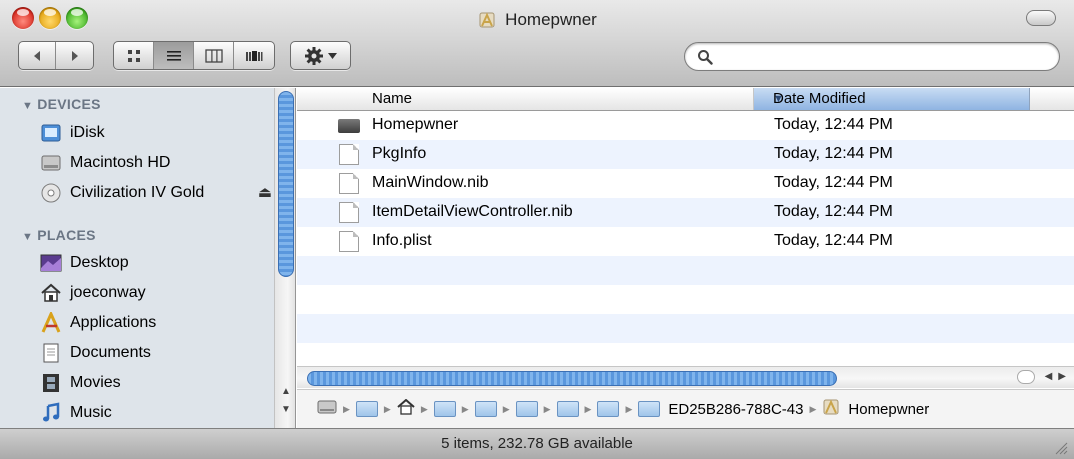 The width and height of the screenshot is (1074, 459). I want to click on file-row: Info.plist Today, 12:44 PM, so click(685, 241).